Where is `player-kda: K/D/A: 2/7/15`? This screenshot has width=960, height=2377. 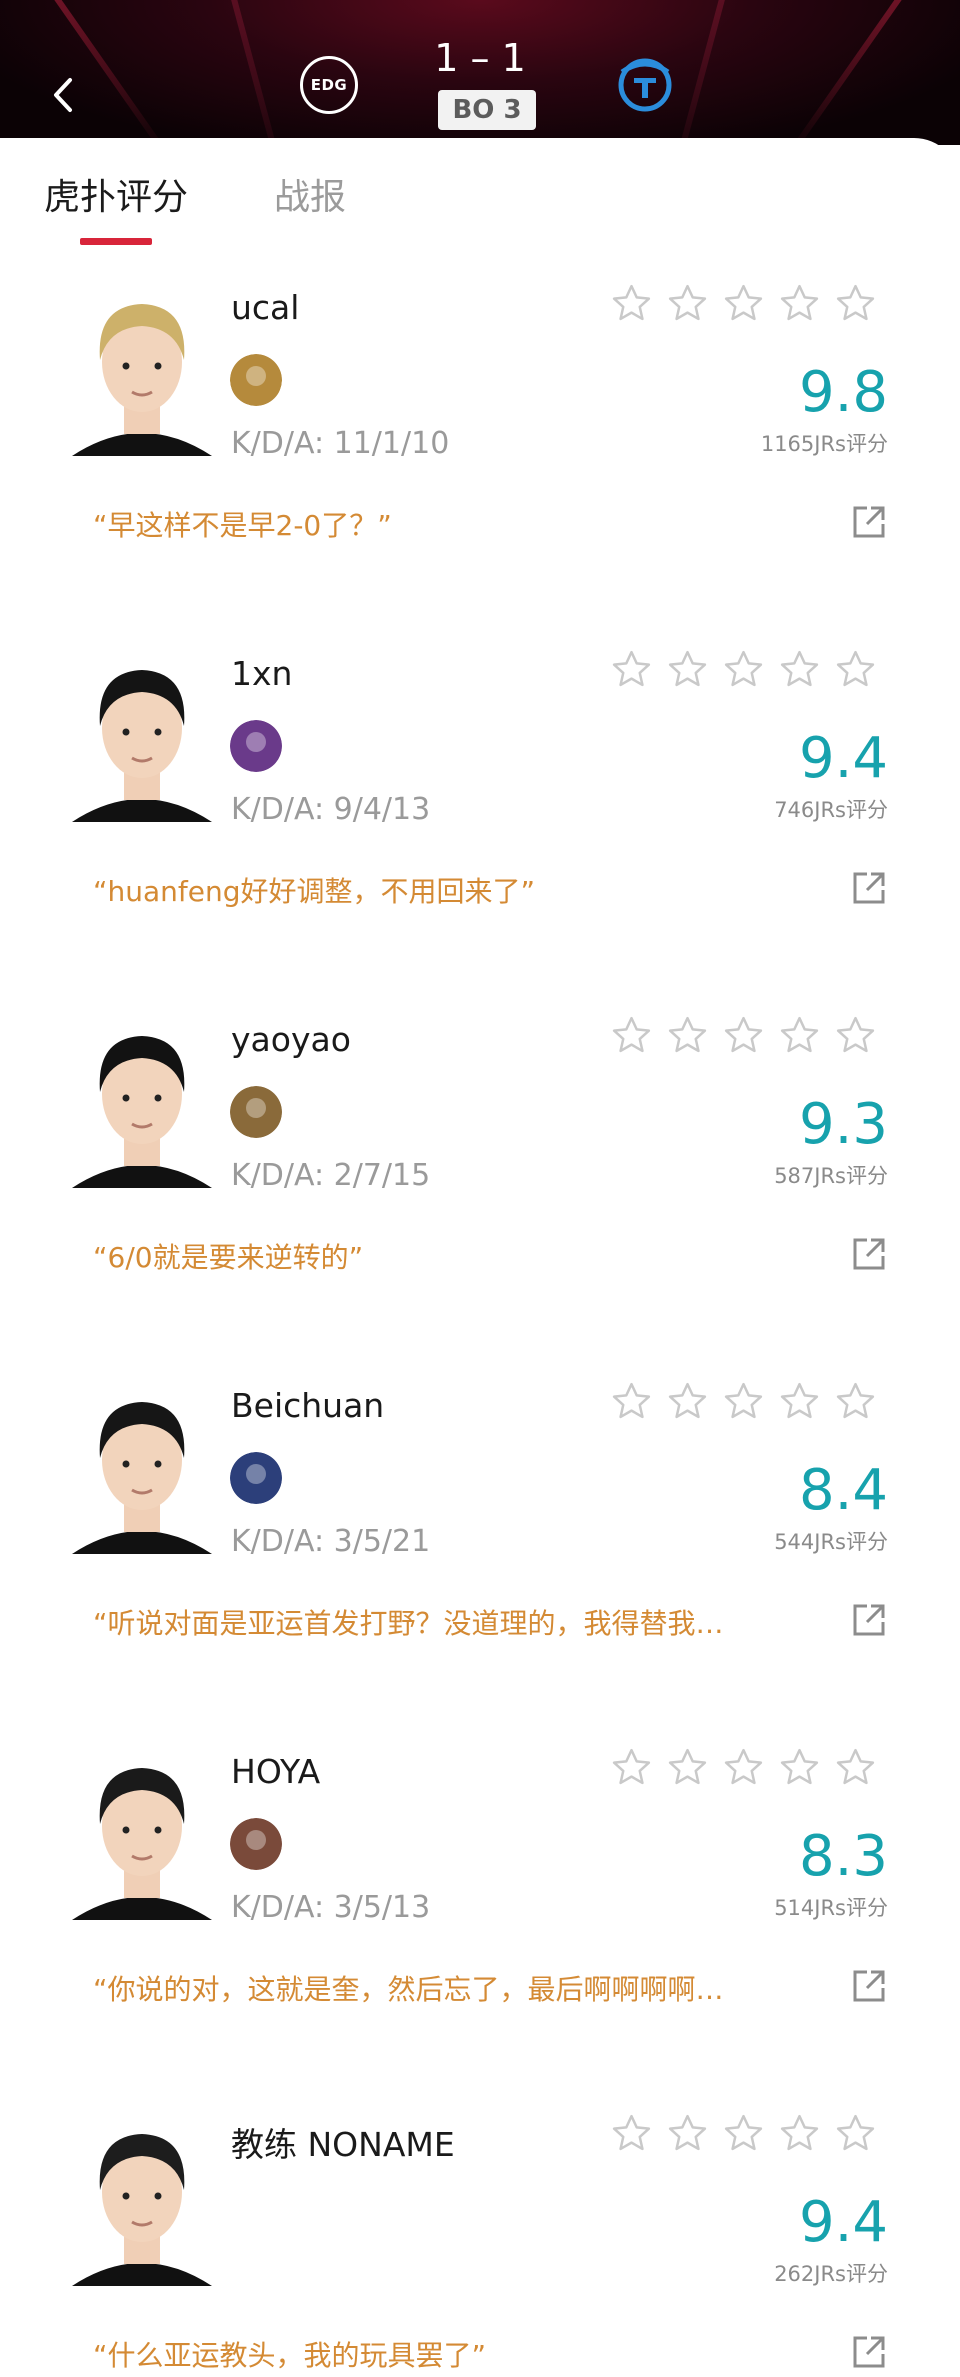 player-kda: K/D/A: 2/7/15 is located at coordinates (331, 1175).